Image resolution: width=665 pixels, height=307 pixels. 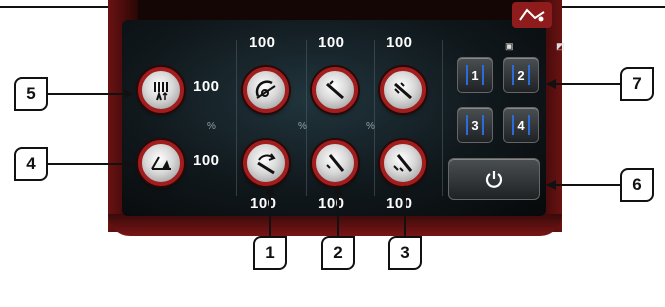 I want to click on callout-4: 4, so click(x=31, y=164).